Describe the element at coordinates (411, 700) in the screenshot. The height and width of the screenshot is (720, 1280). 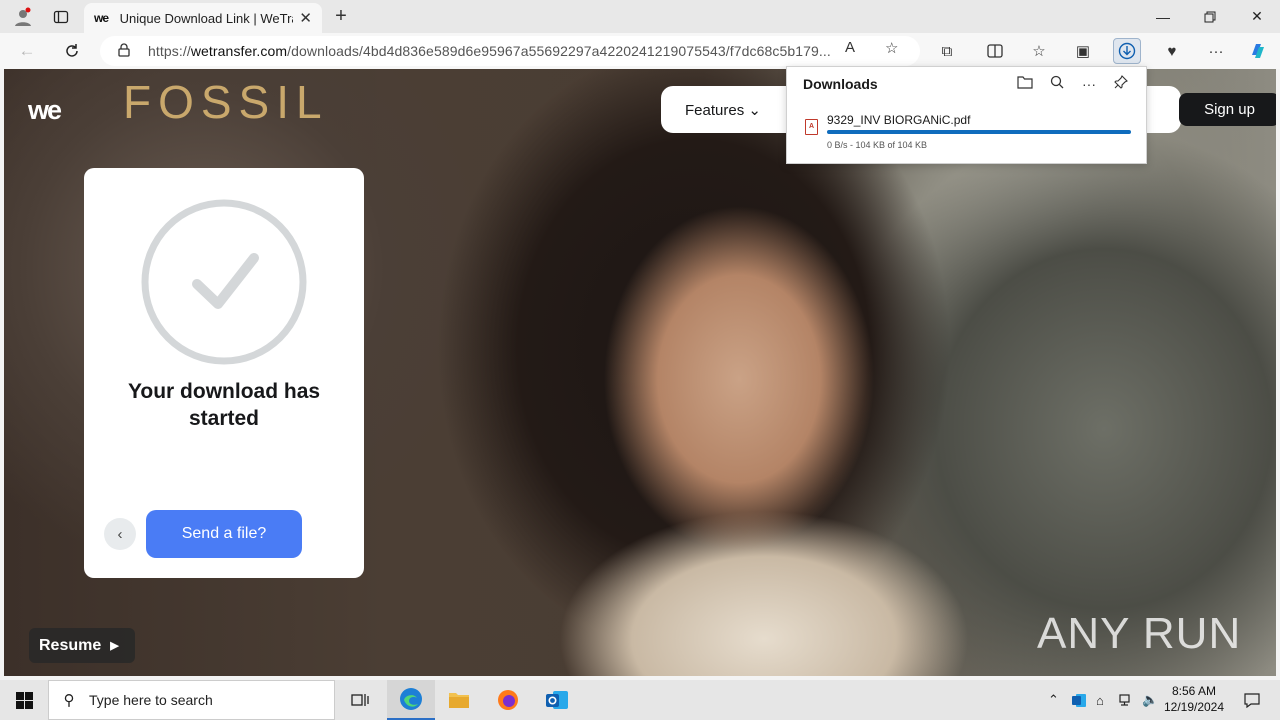
I see `edge-icon` at that location.